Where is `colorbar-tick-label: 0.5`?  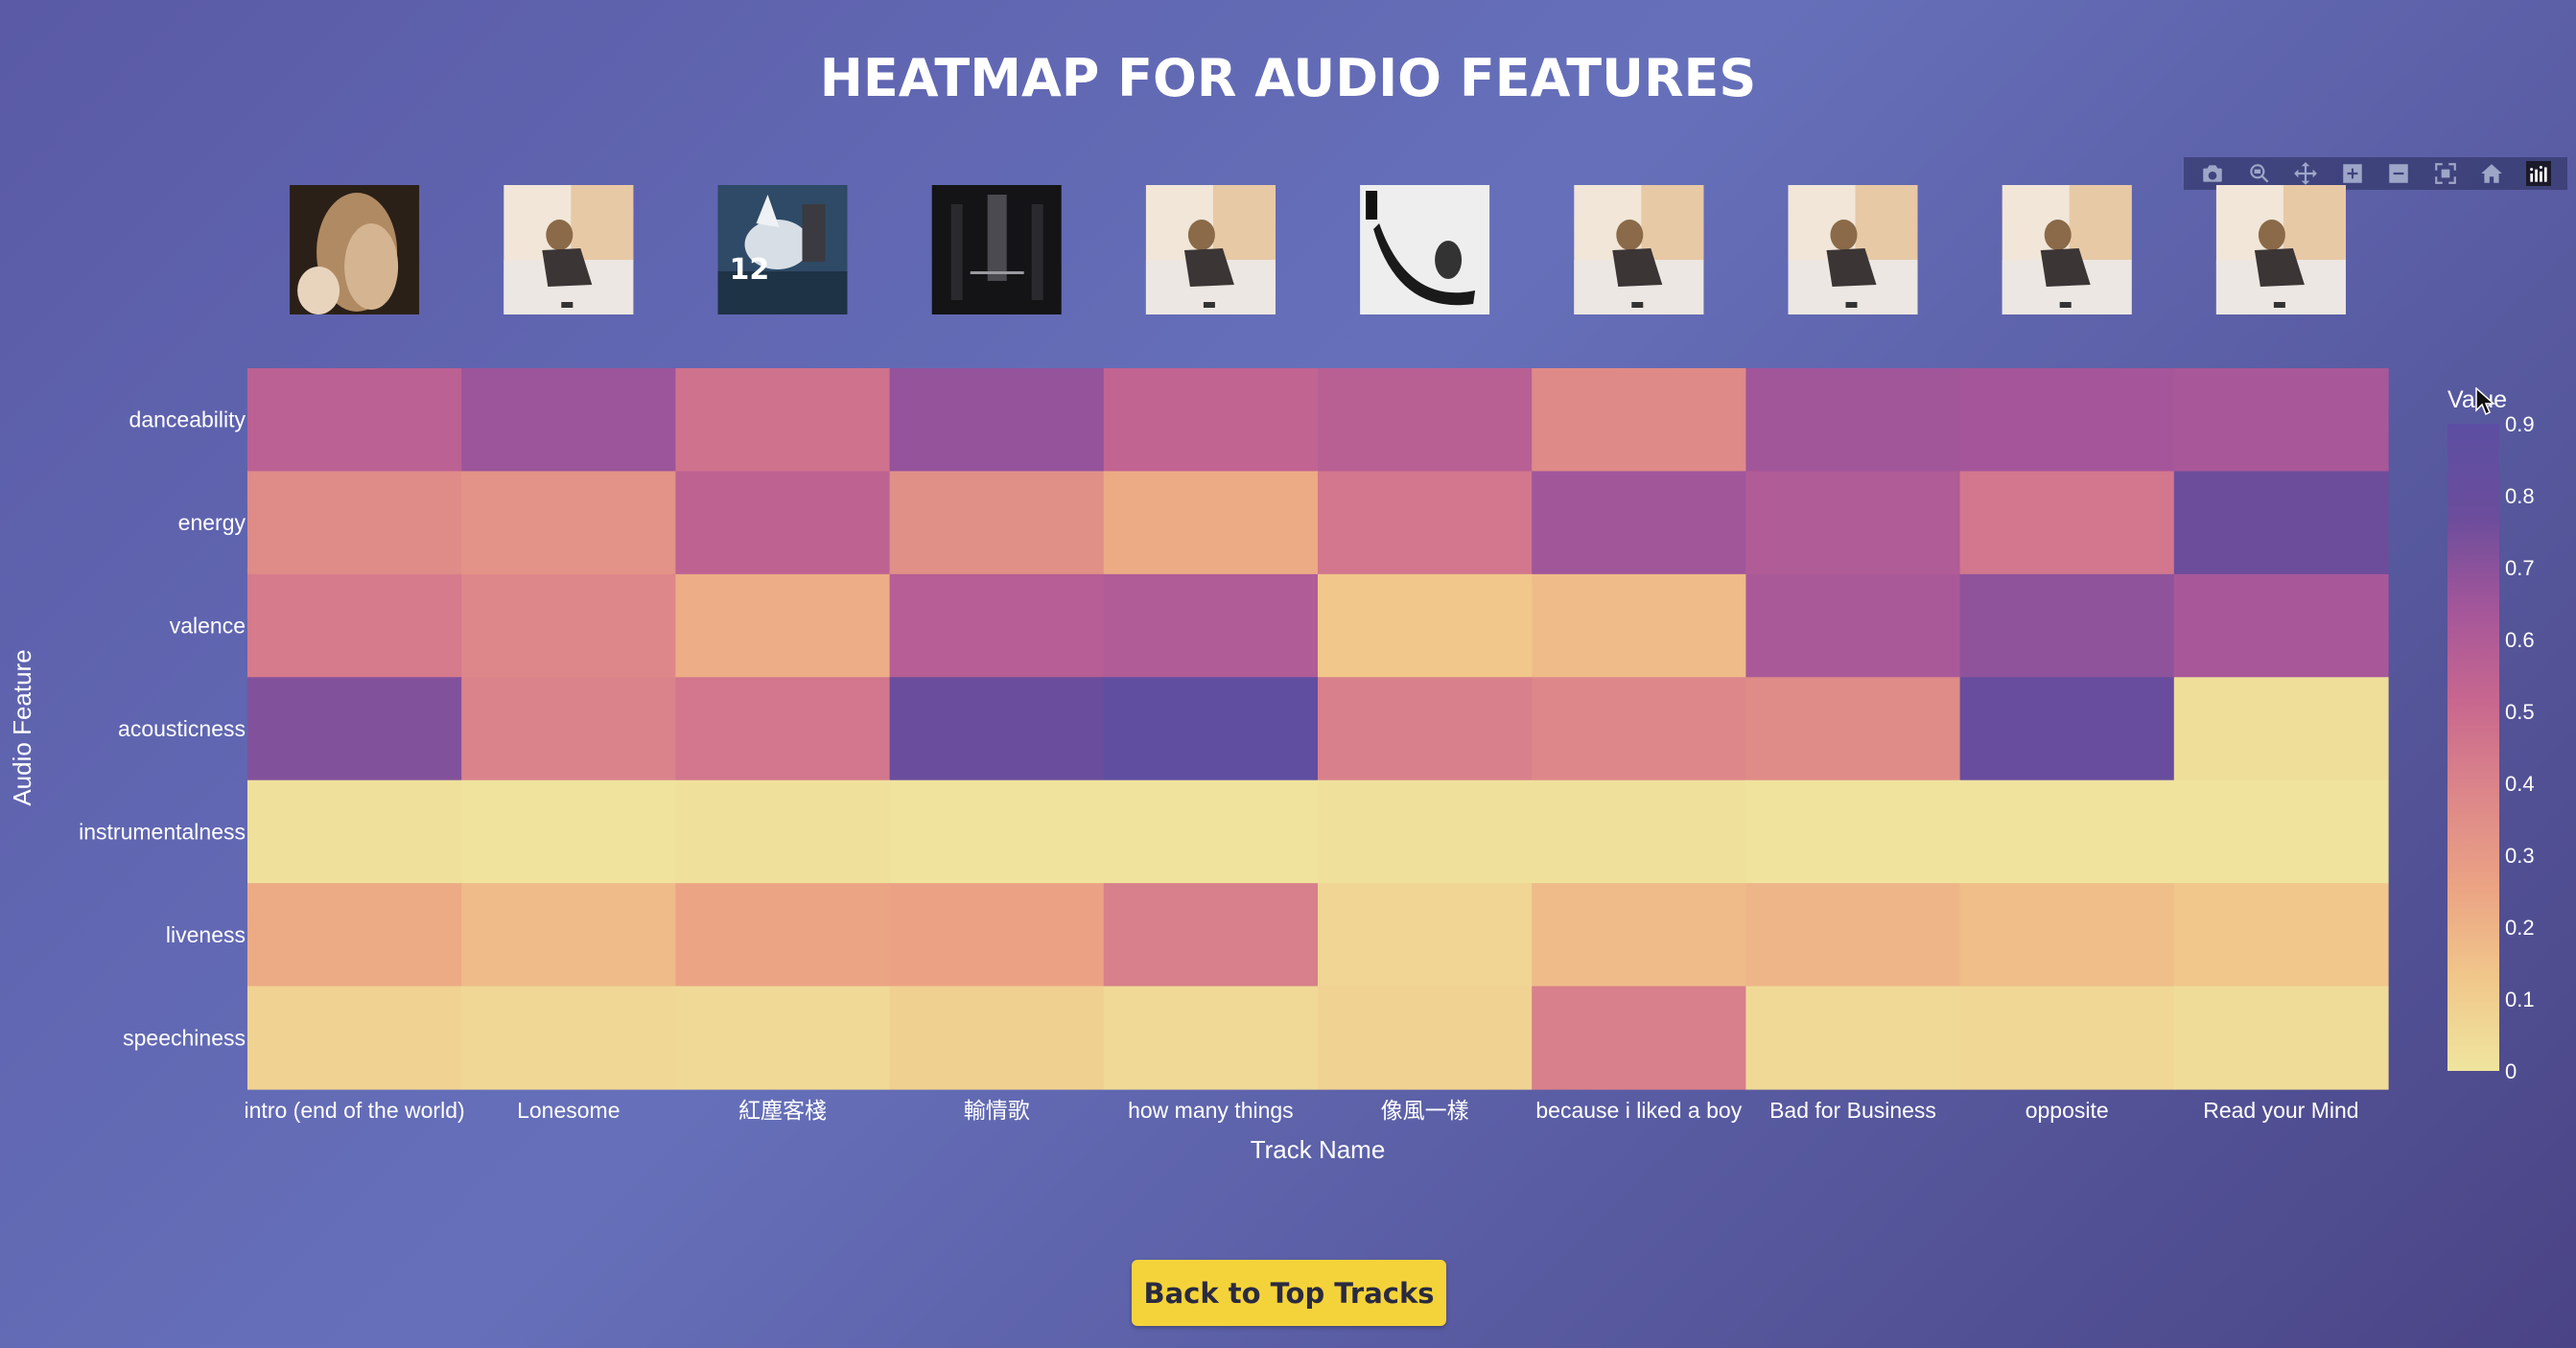
colorbar-tick-label: 0.5 is located at coordinates (2520, 712).